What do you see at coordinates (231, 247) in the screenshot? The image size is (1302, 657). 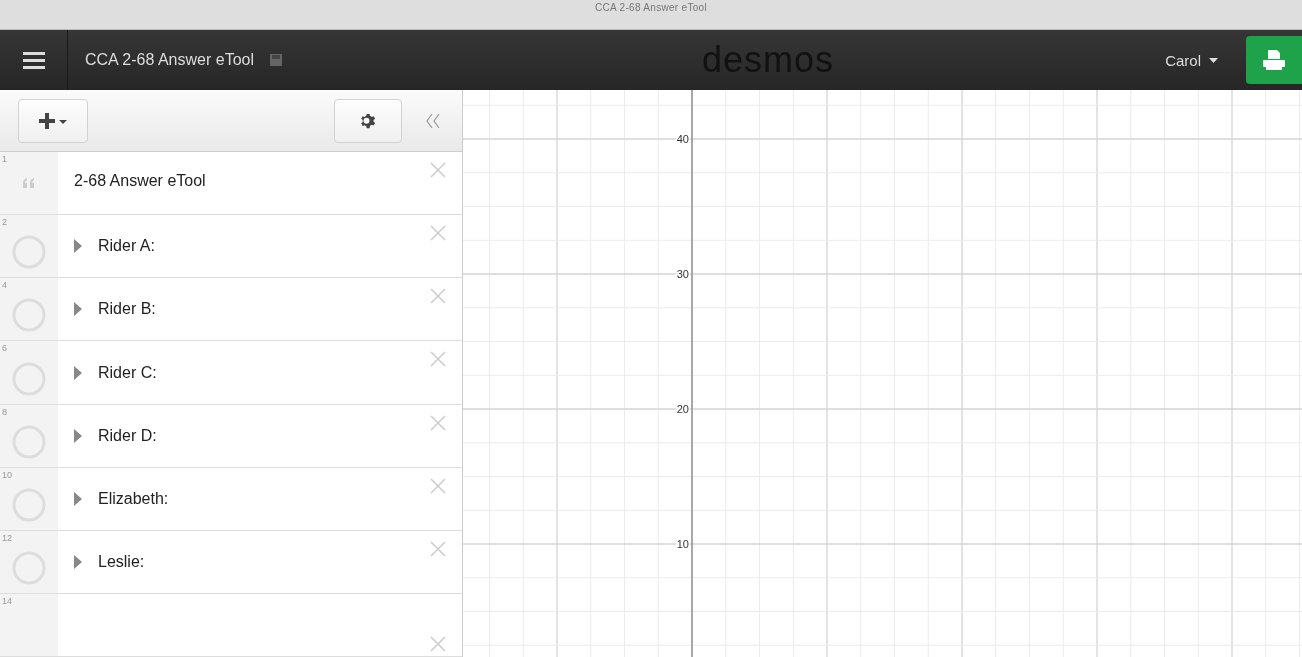 I see `expression-row: 2 Rider A:` at bounding box center [231, 247].